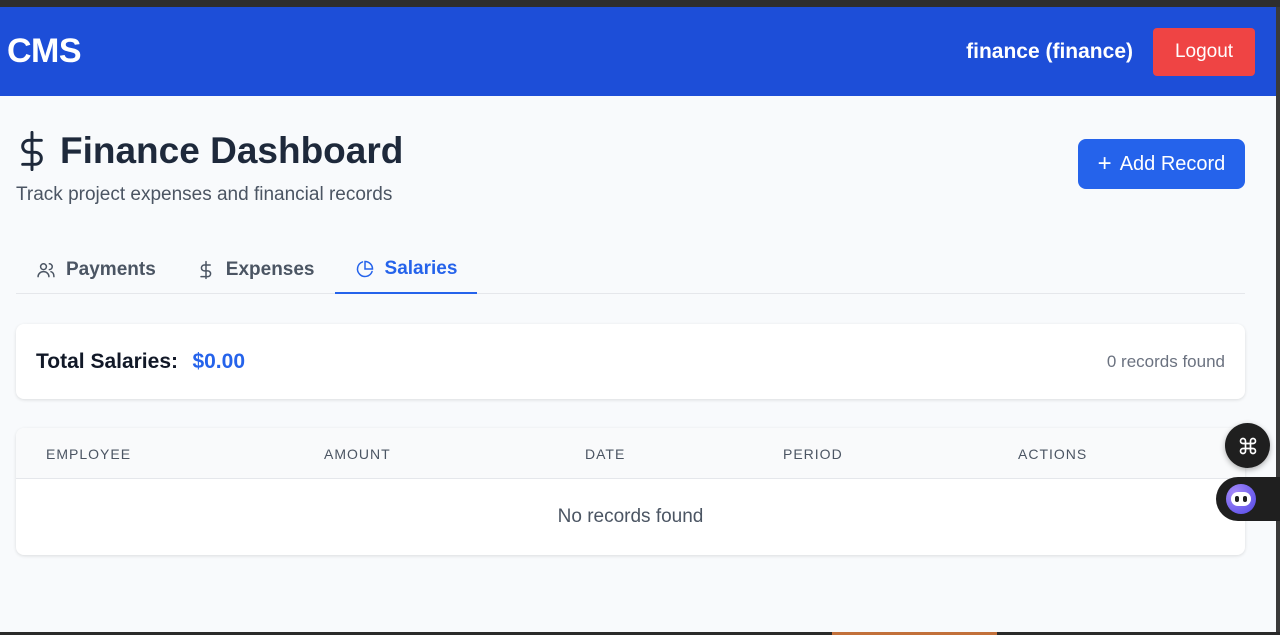  What do you see at coordinates (1104, 163) in the screenshot?
I see `plus-icon: +` at bounding box center [1104, 163].